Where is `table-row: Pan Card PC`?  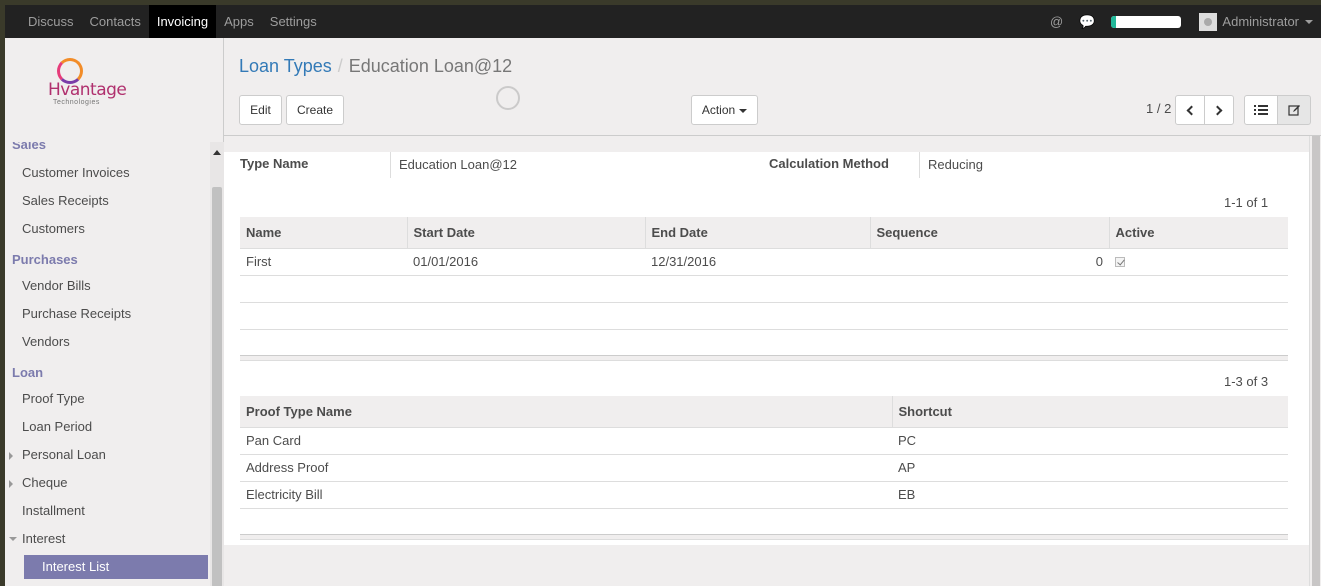 table-row: Pan Card PC is located at coordinates (764, 440).